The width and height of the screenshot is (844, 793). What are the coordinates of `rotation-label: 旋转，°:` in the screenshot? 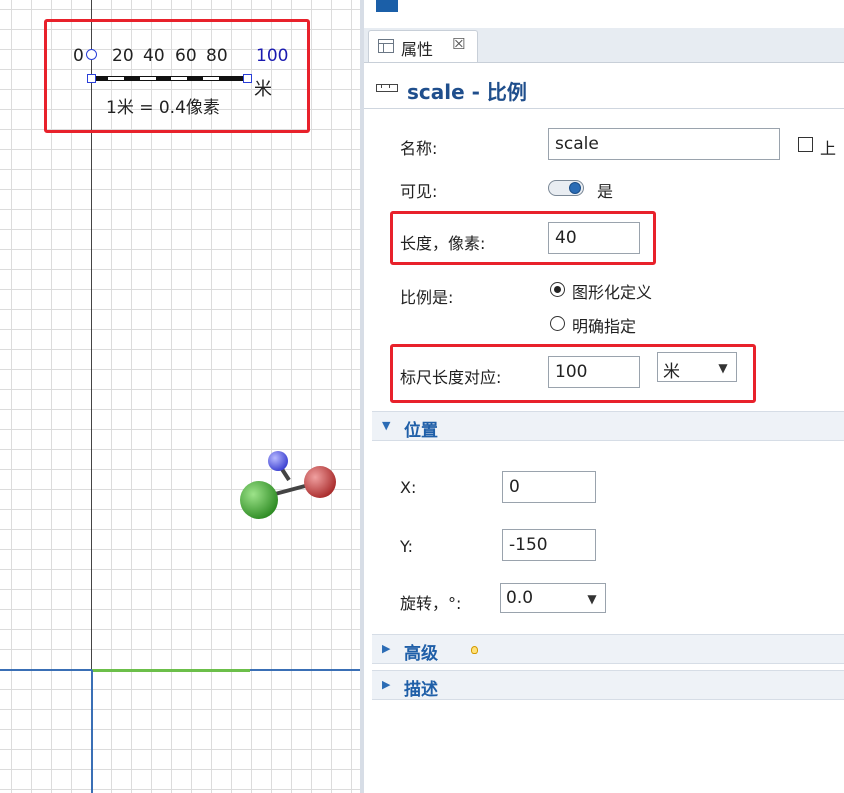 It's located at (431, 603).